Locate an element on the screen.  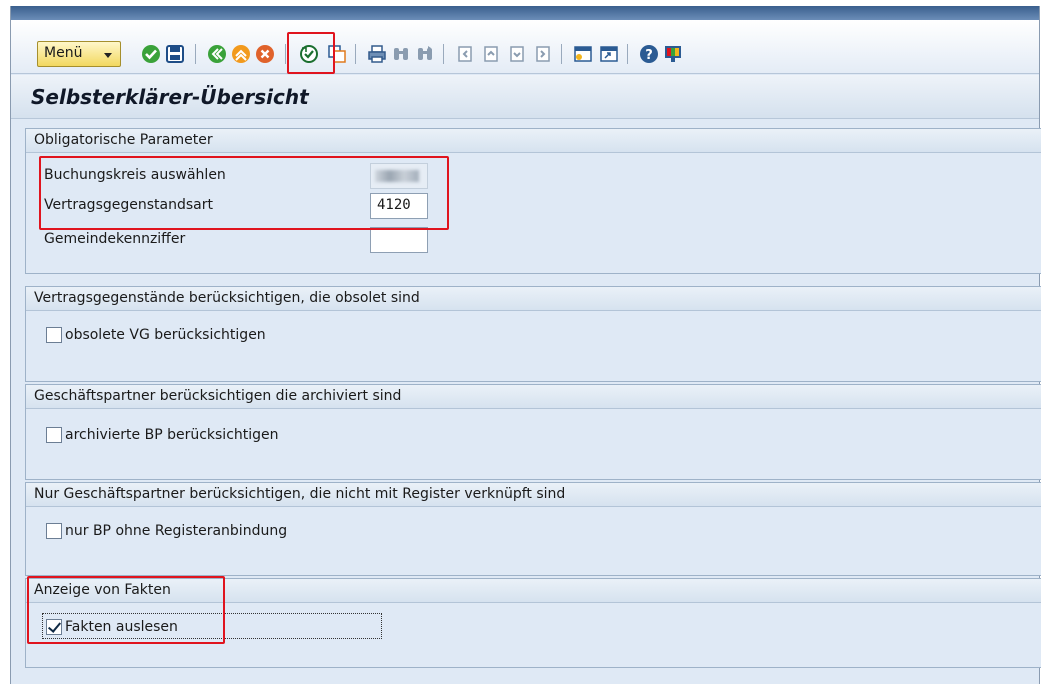
group-facts: Anzeige von Fakten Fakten auslesen is located at coordinates (533, 623).